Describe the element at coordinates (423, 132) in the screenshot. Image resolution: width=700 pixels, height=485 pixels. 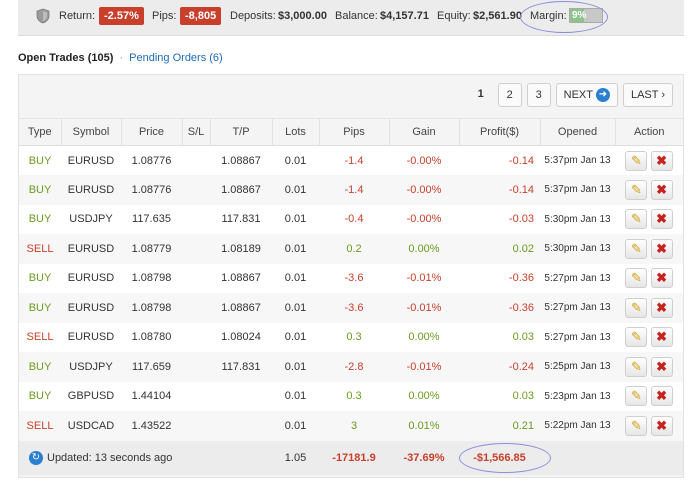
I see `col-gain: Gain` at that location.